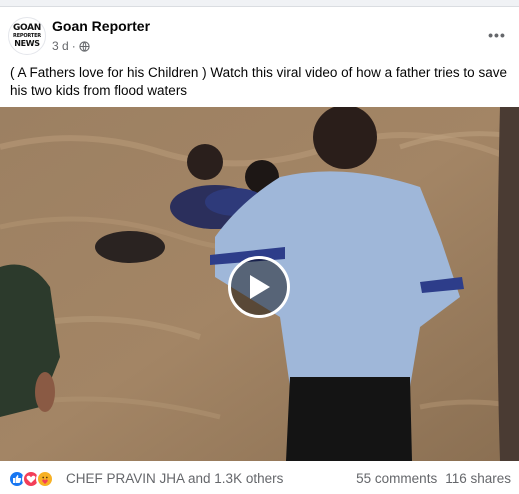 This screenshot has height=494, width=519. What do you see at coordinates (174, 478) in the screenshot?
I see `reactors-link: CHEF PRAVIN JHA and 1.3K others` at bounding box center [174, 478].